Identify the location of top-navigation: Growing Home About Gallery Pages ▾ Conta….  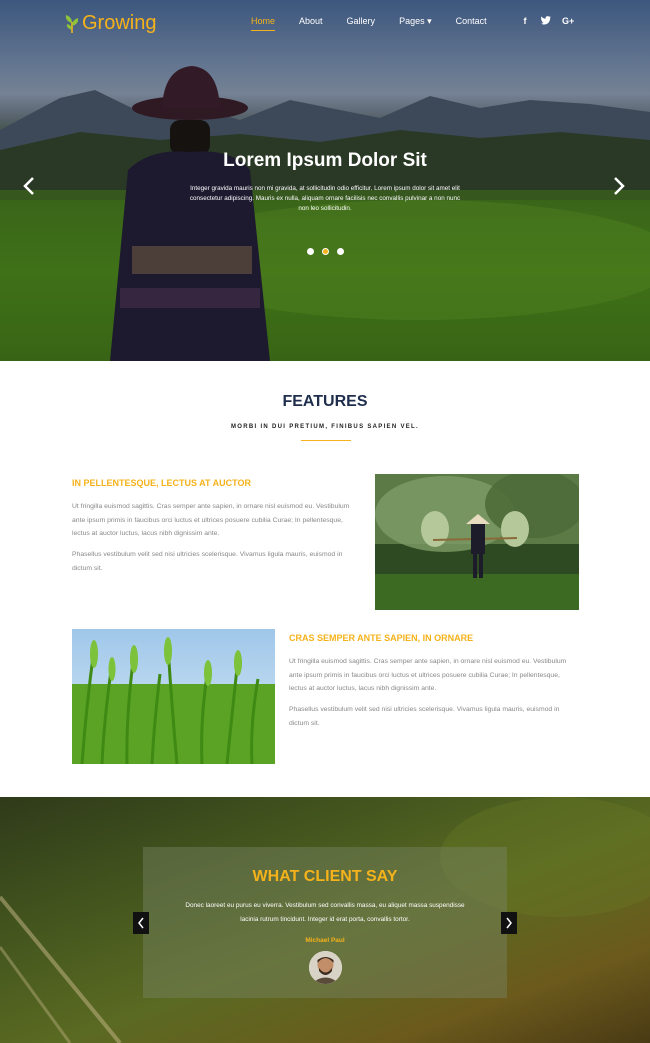
(325, 23).